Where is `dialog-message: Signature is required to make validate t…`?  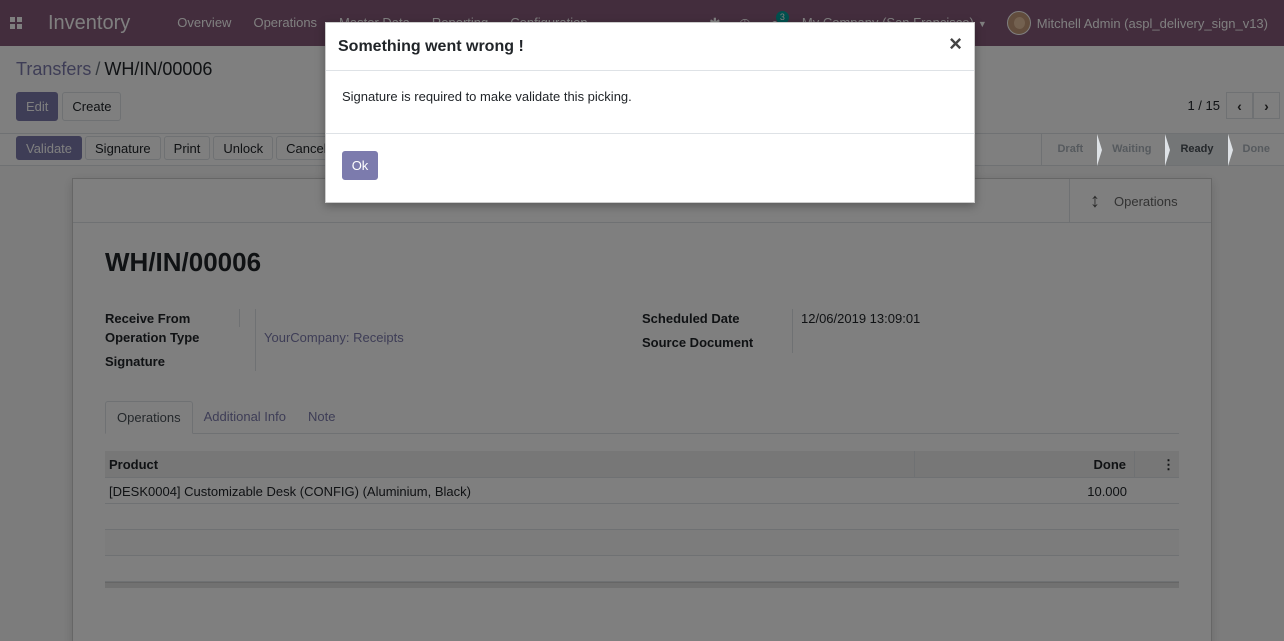 dialog-message: Signature is required to make validate t… is located at coordinates (487, 96).